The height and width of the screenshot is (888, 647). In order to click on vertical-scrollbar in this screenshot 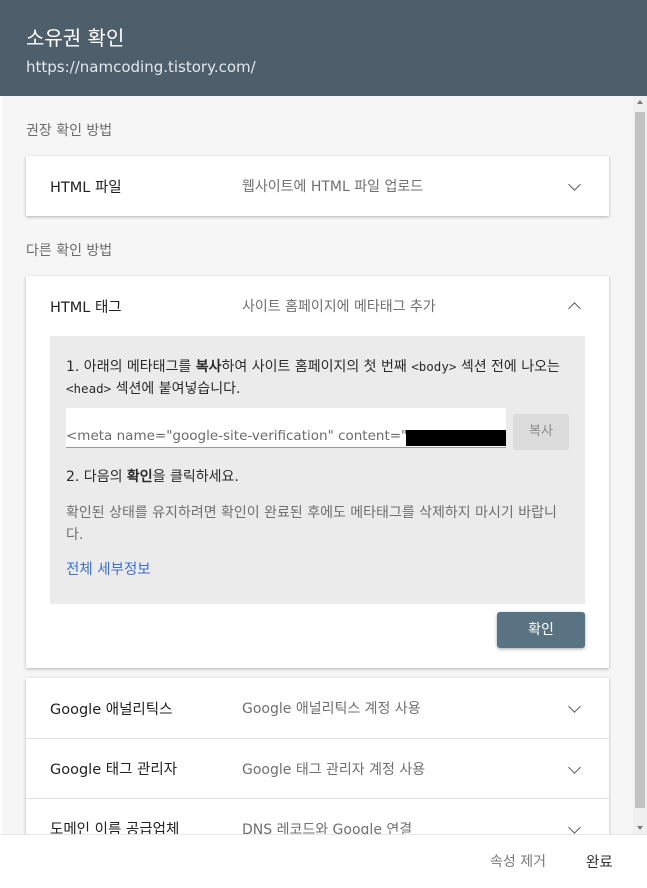, I will do `click(640, 465)`.